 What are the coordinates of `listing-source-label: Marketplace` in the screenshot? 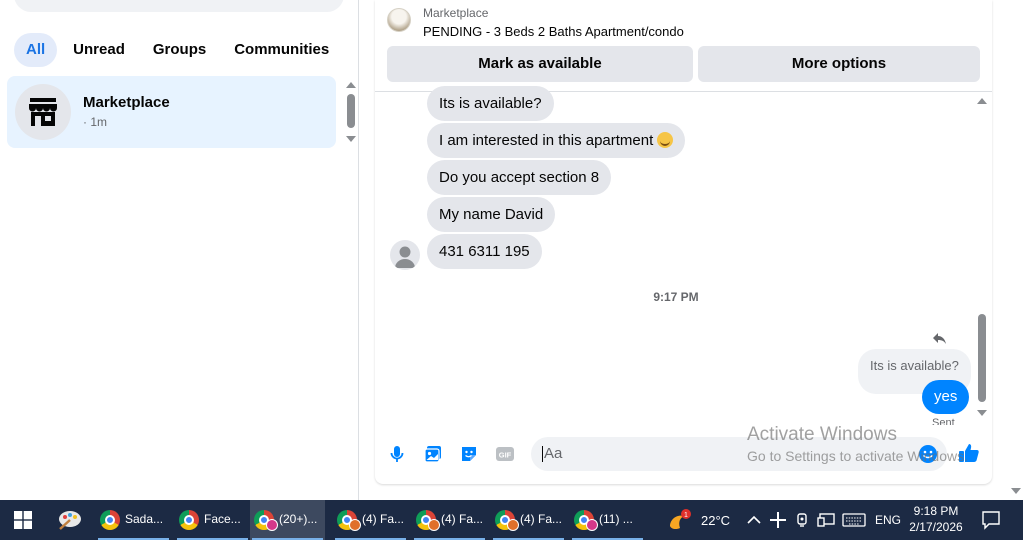 It's located at (456, 13).